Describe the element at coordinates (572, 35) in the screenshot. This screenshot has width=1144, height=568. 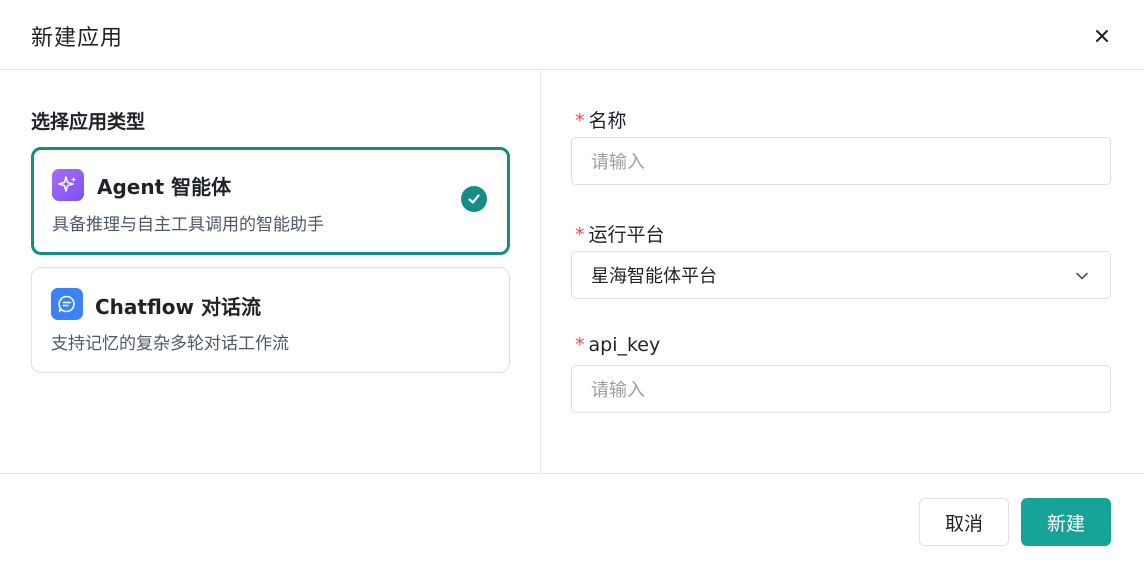
I see `dialog-header: 新建应用` at that location.